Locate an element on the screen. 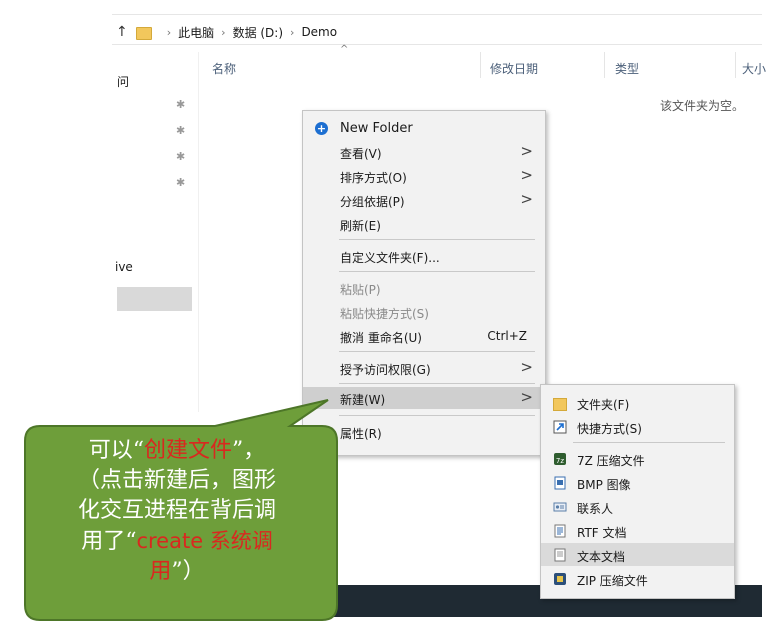 This screenshot has height=623, width=774. callout-line-1: 可以“创建文件”， is located at coordinates (177, 450).